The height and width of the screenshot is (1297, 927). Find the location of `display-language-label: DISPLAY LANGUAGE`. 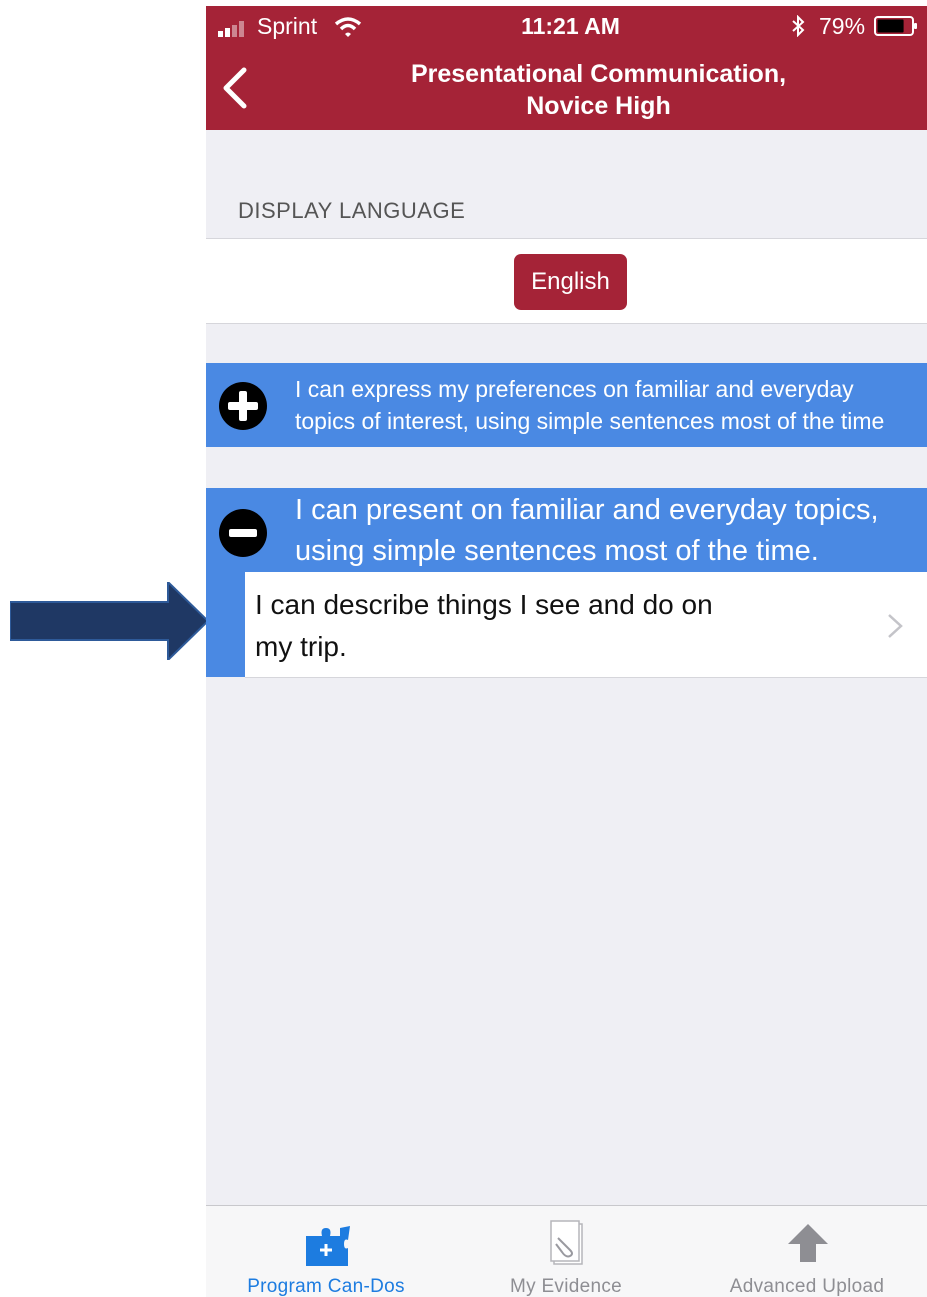

display-language-label: DISPLAY LANGUAGE is located at coordinates (352, 210).